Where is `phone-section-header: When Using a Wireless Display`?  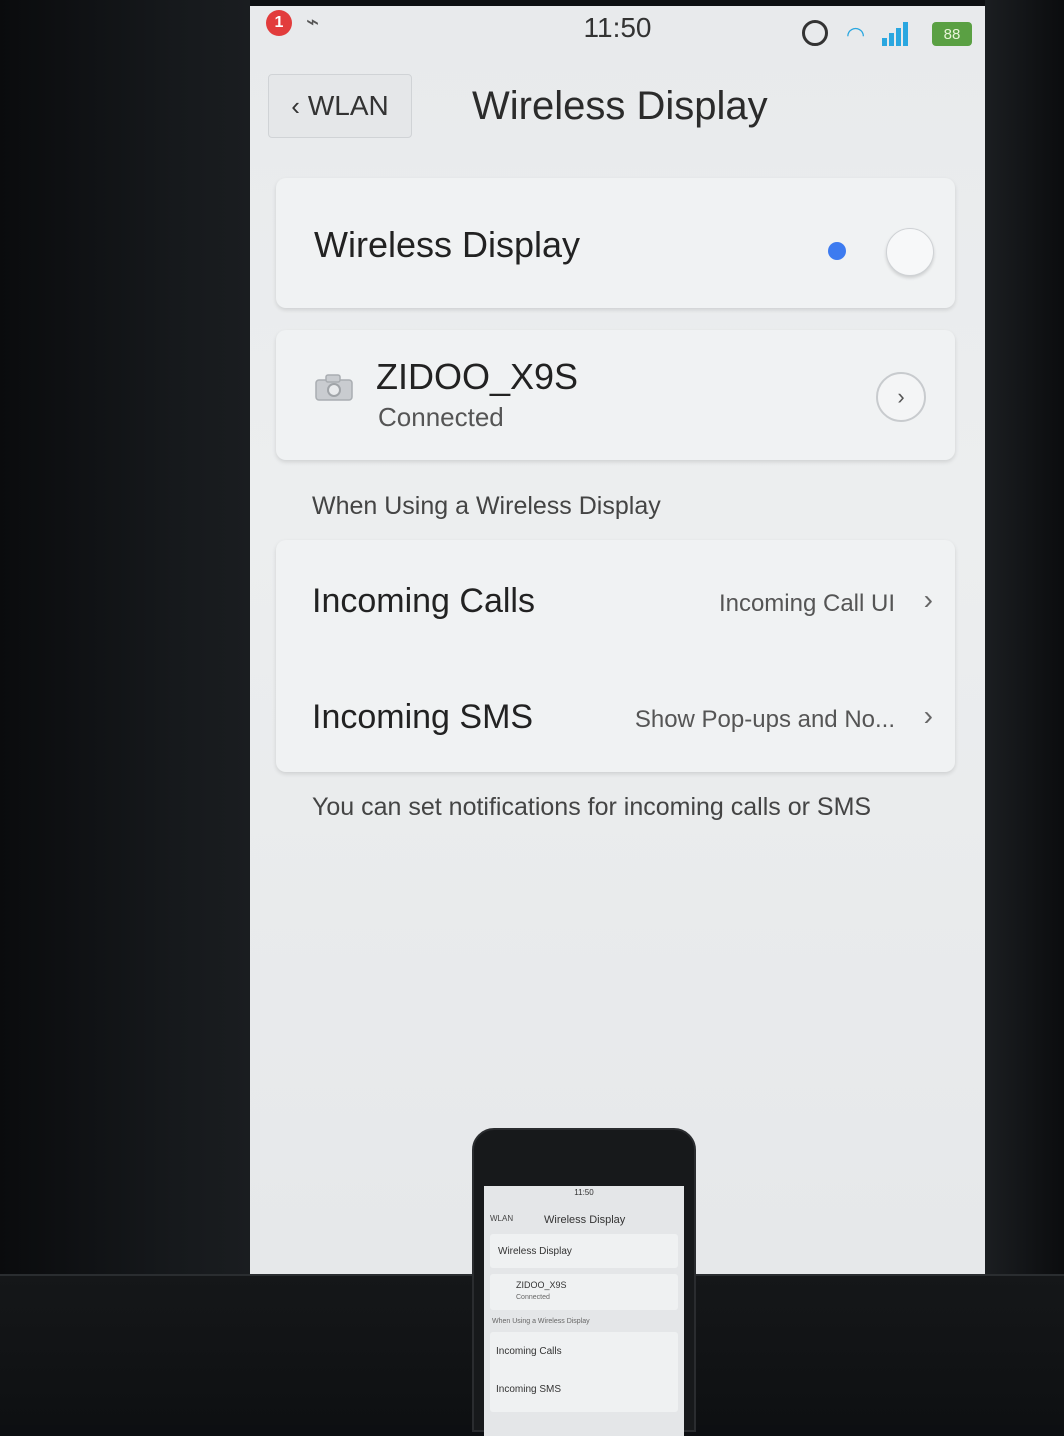
phone-section-header: When Using a Wireless Display is located at coordinates (541, 1321).